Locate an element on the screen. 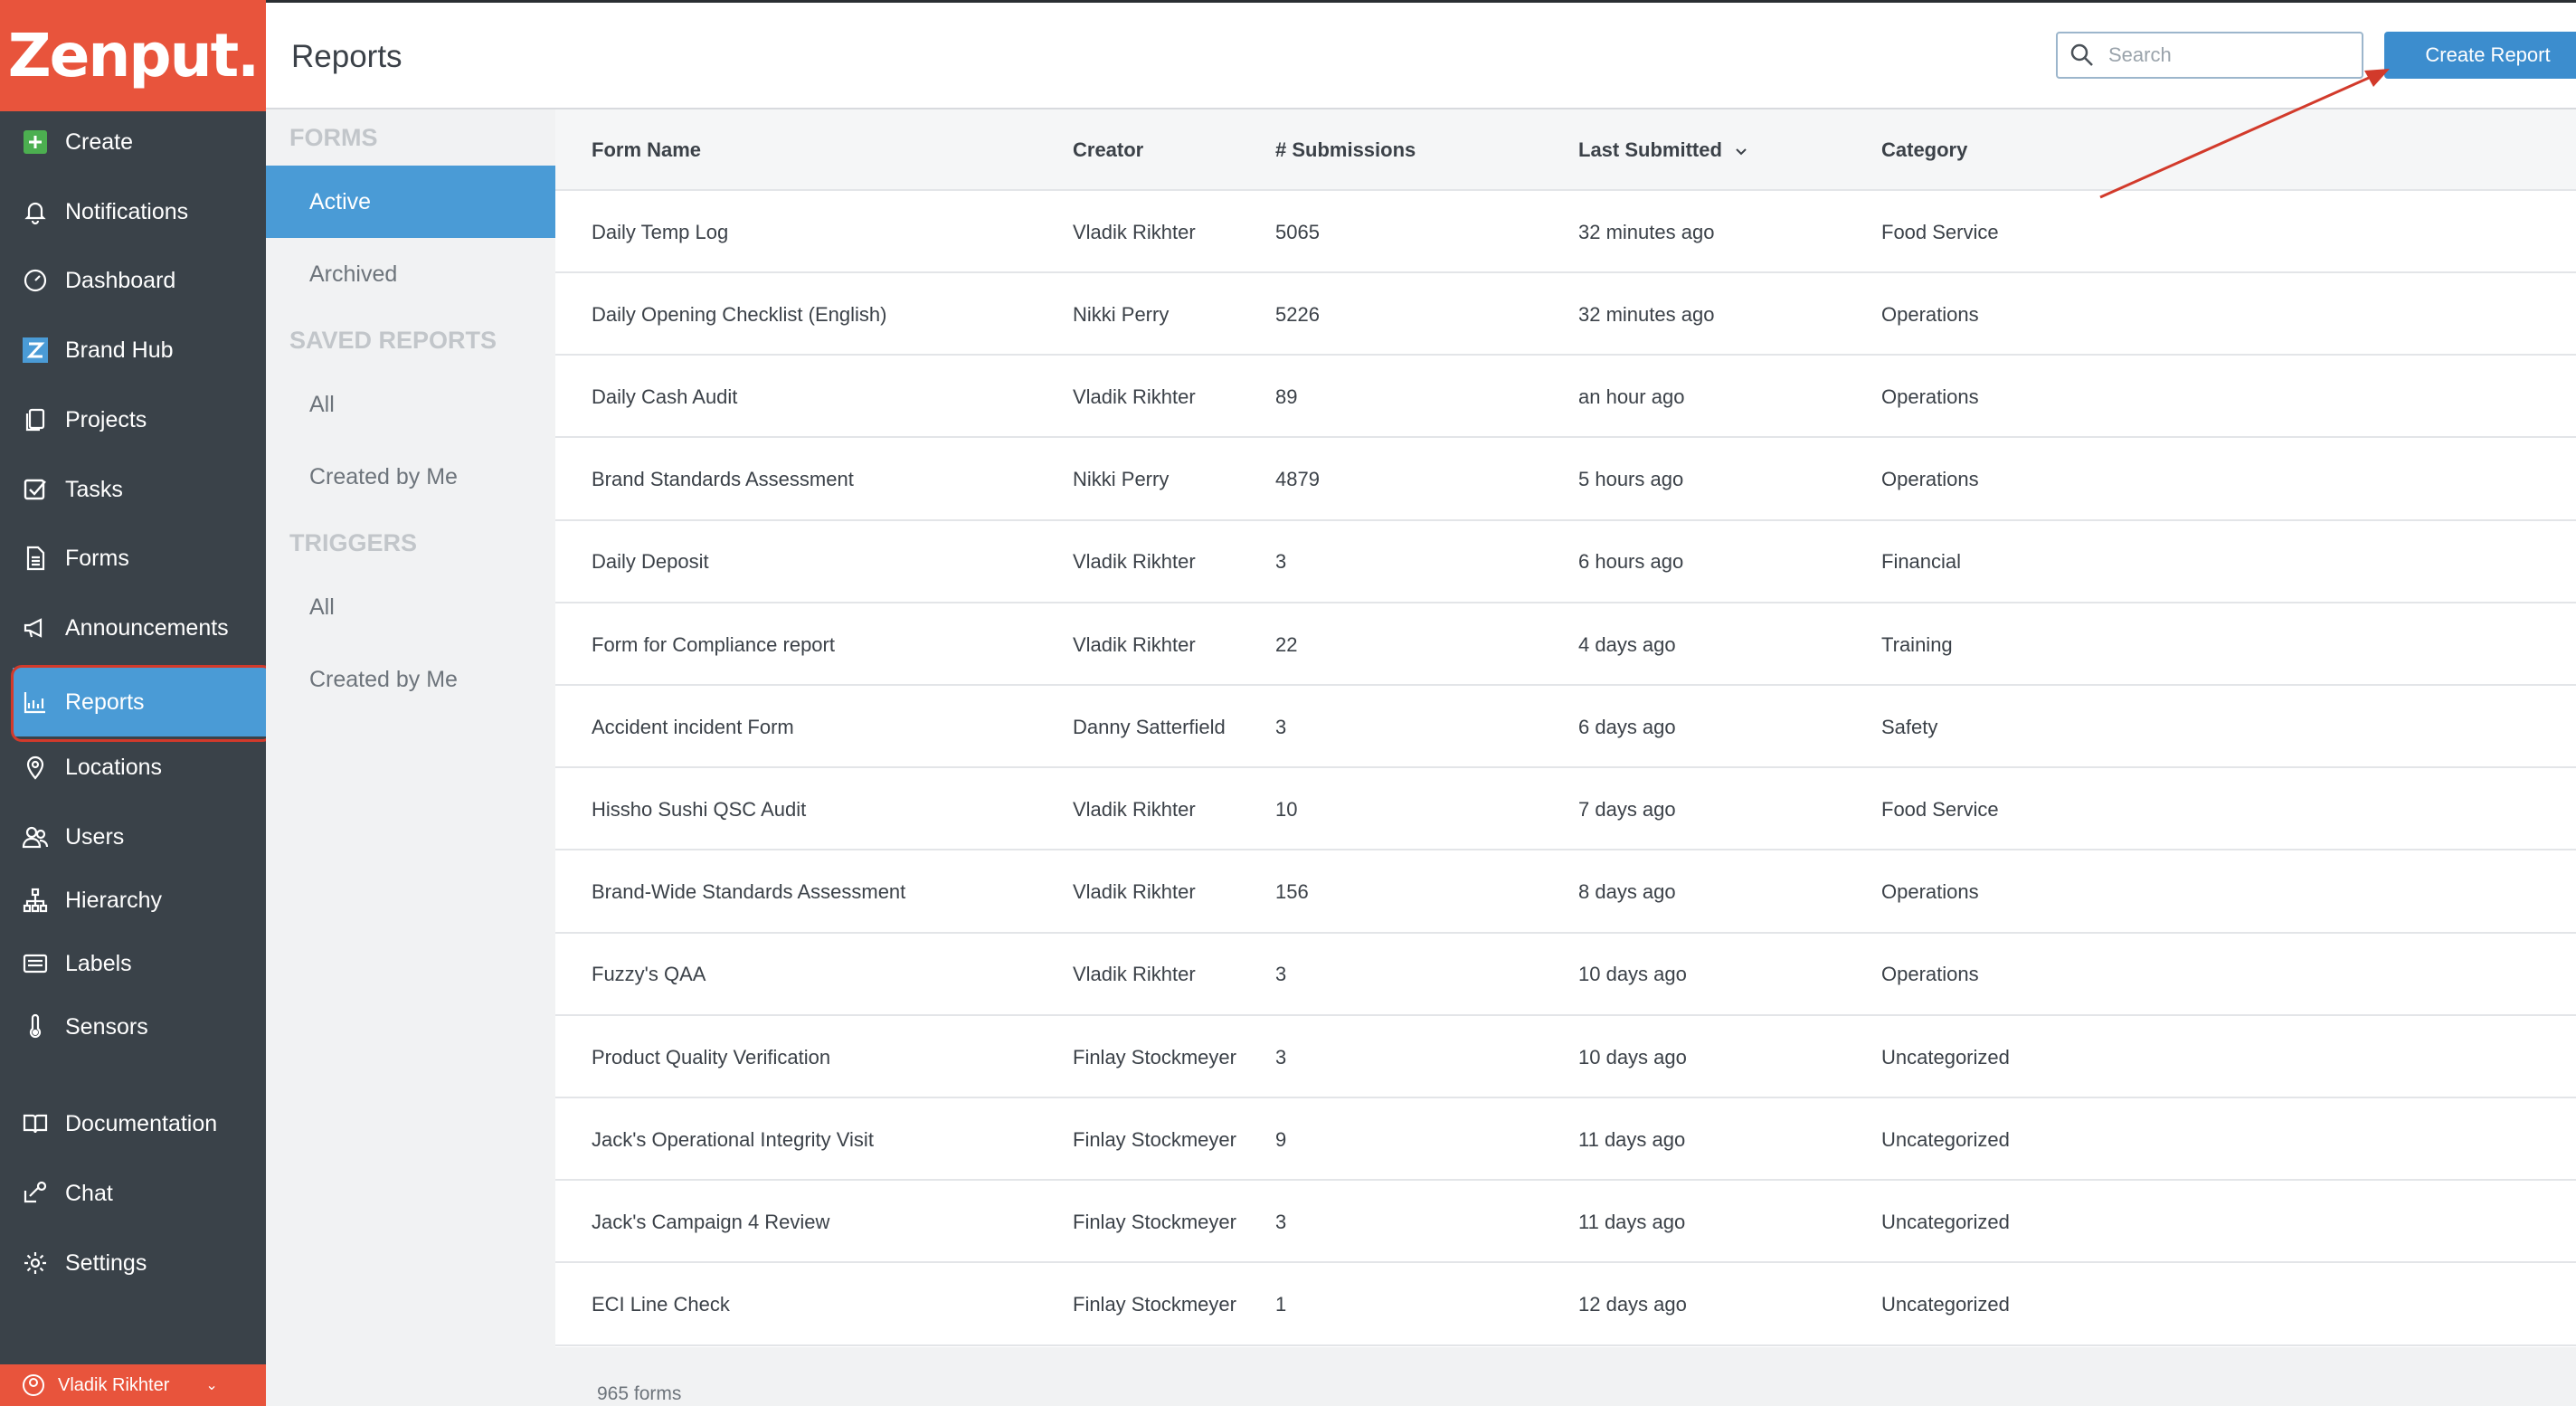 This screenshot has height=1406, width=2576. checkbox-icon is located at coordinates (35, 490).